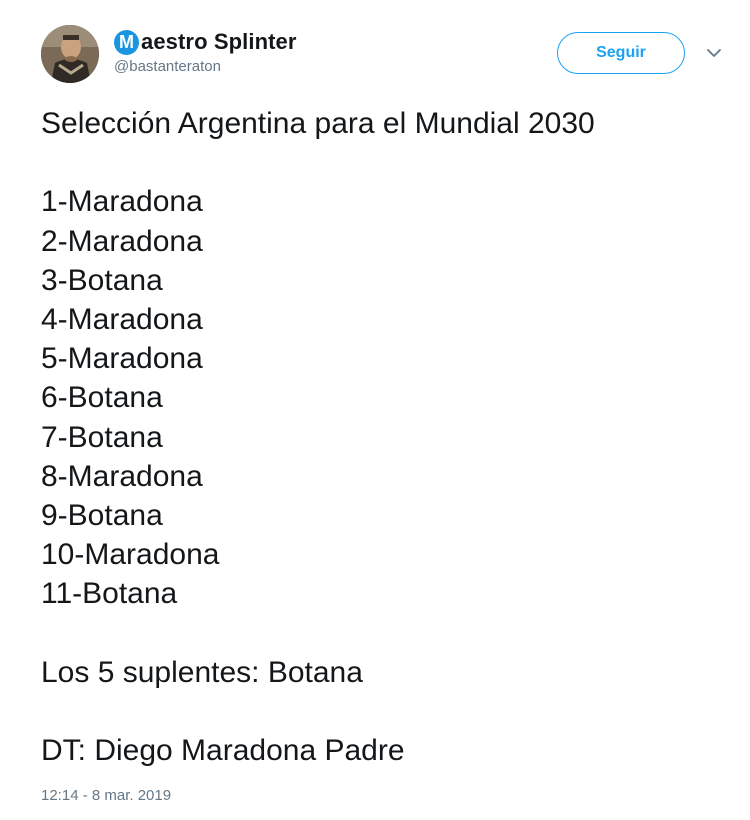  Describe the element at coordinates (102, 437) in the screenshot. I see `lineup-item: 7-Botana` at that location.